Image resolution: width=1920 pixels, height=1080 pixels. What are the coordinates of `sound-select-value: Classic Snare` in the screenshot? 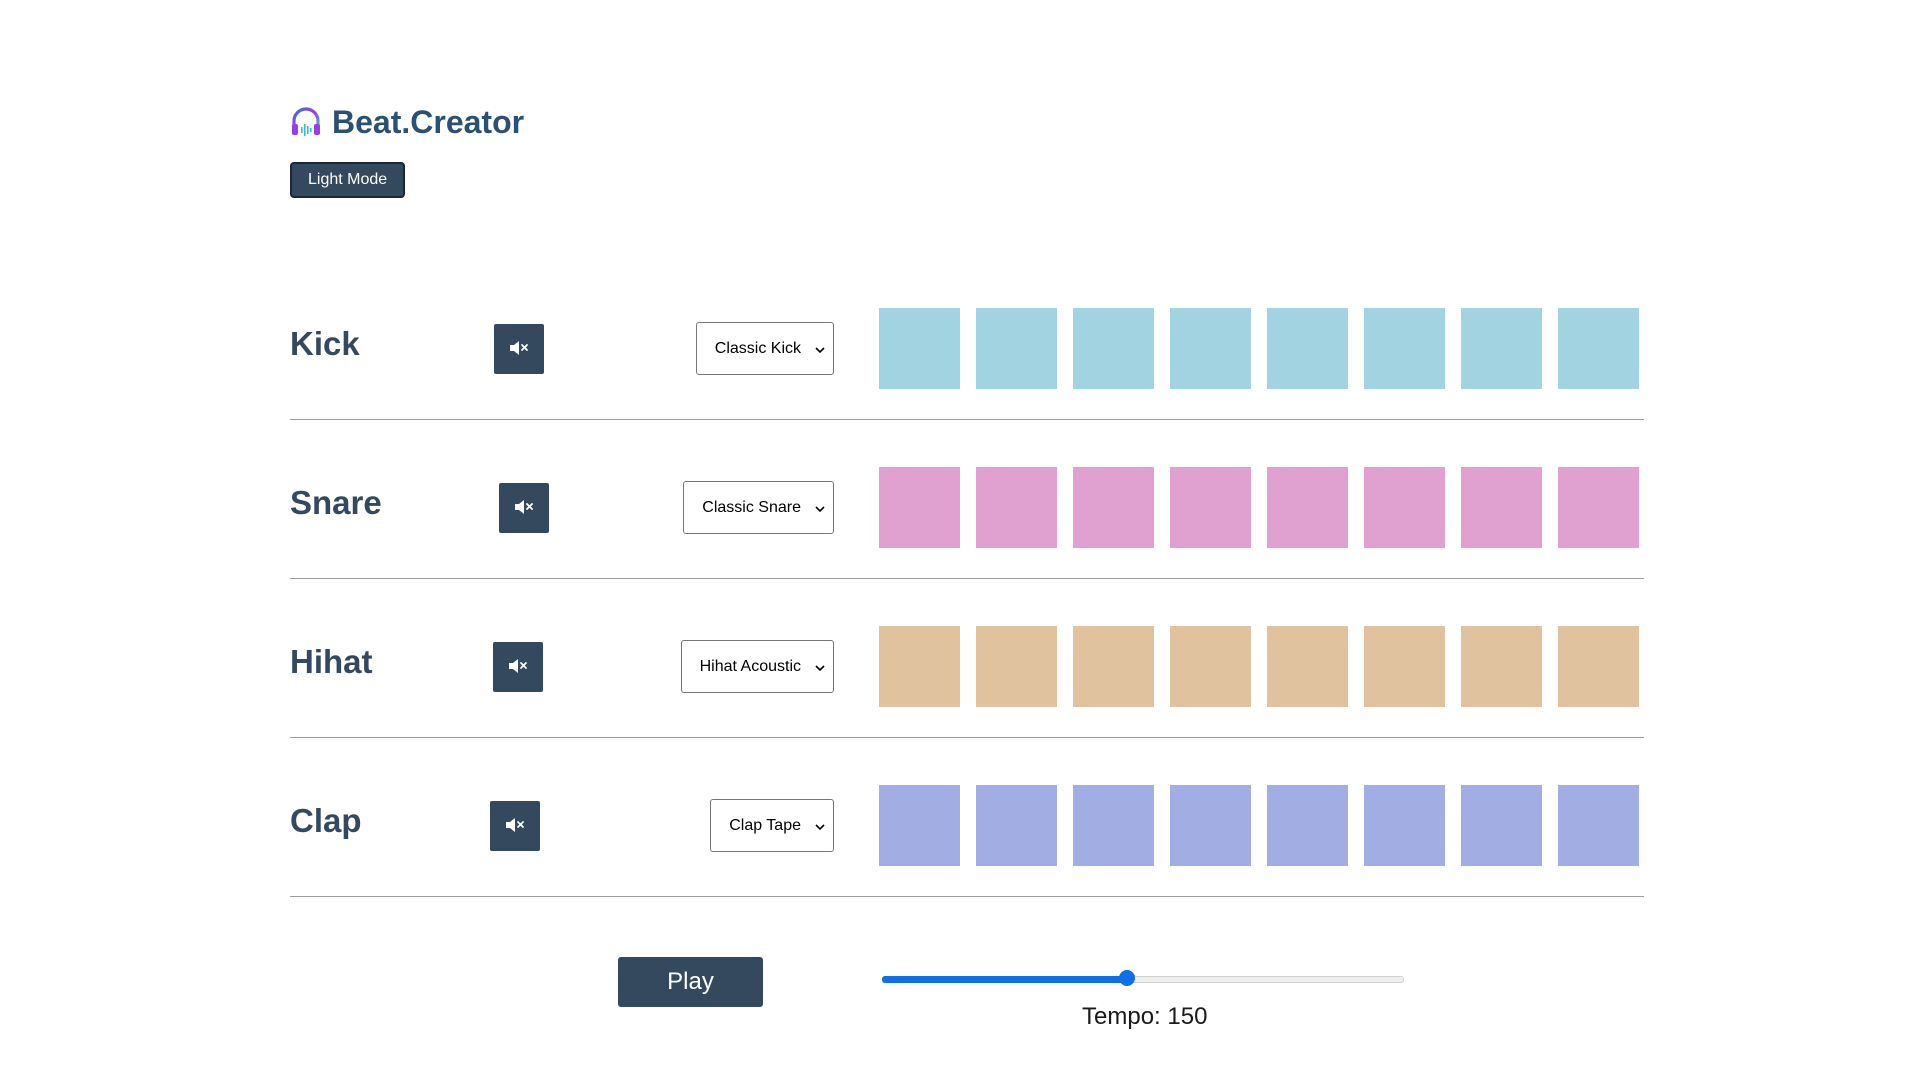 It's located at (751, 507).